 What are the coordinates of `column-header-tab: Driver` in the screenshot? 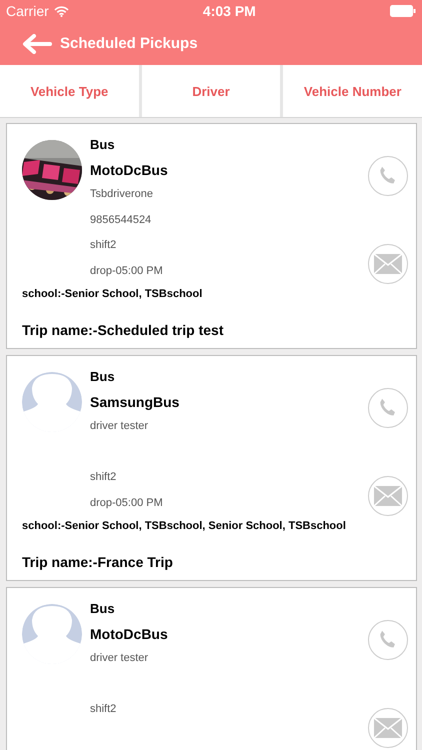 It's located at (211, 91).